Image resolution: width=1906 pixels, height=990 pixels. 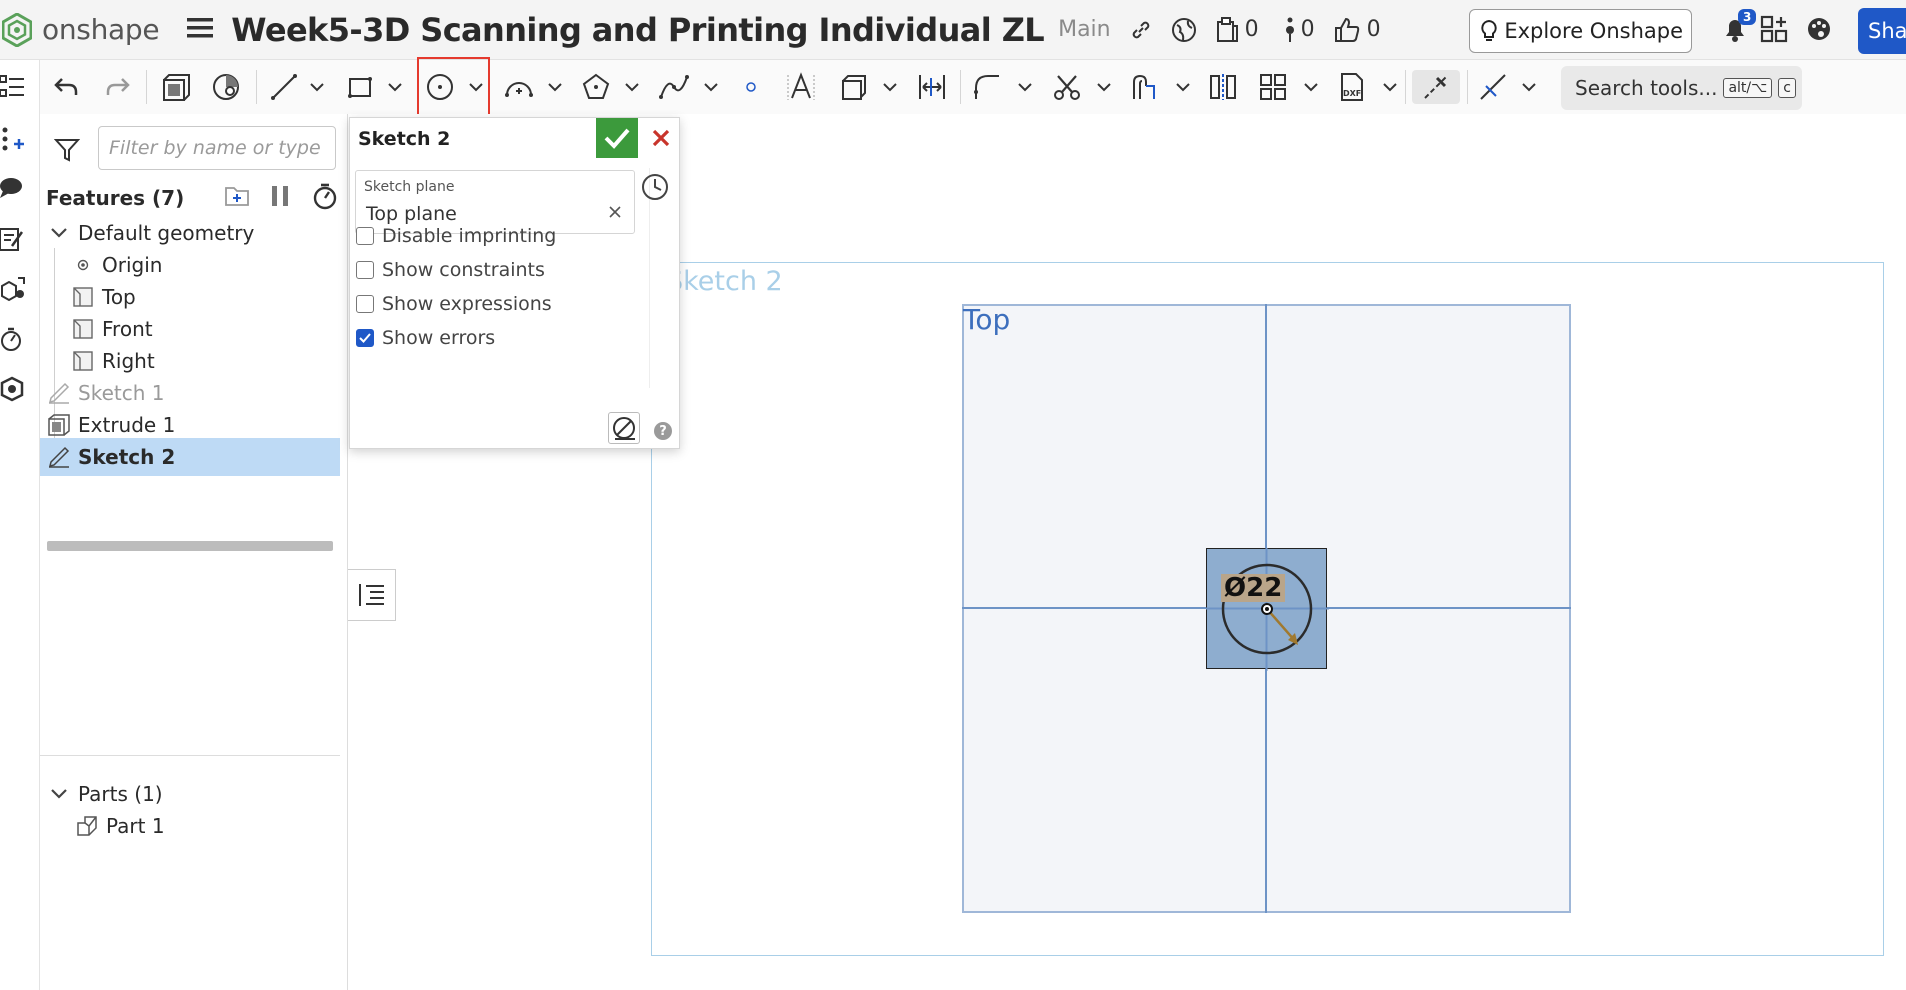 What do you see at coordinates (1237, 29) in the screenshot?
I see `versions-button: 0` at bounding box center [1237, 29].